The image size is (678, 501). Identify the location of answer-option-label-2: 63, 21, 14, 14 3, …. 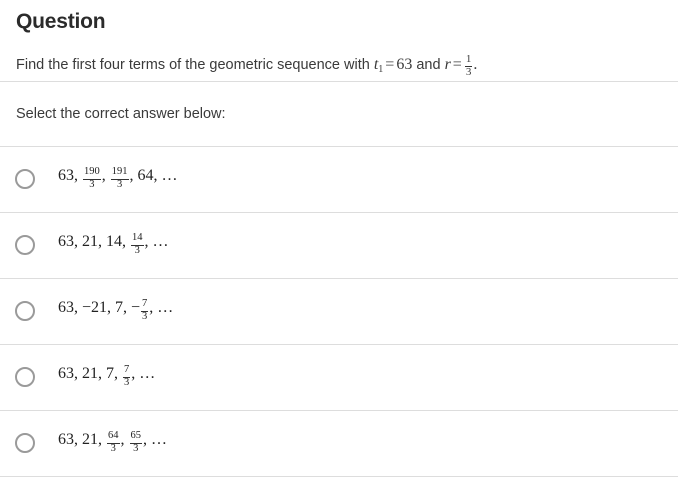
(114, 244).